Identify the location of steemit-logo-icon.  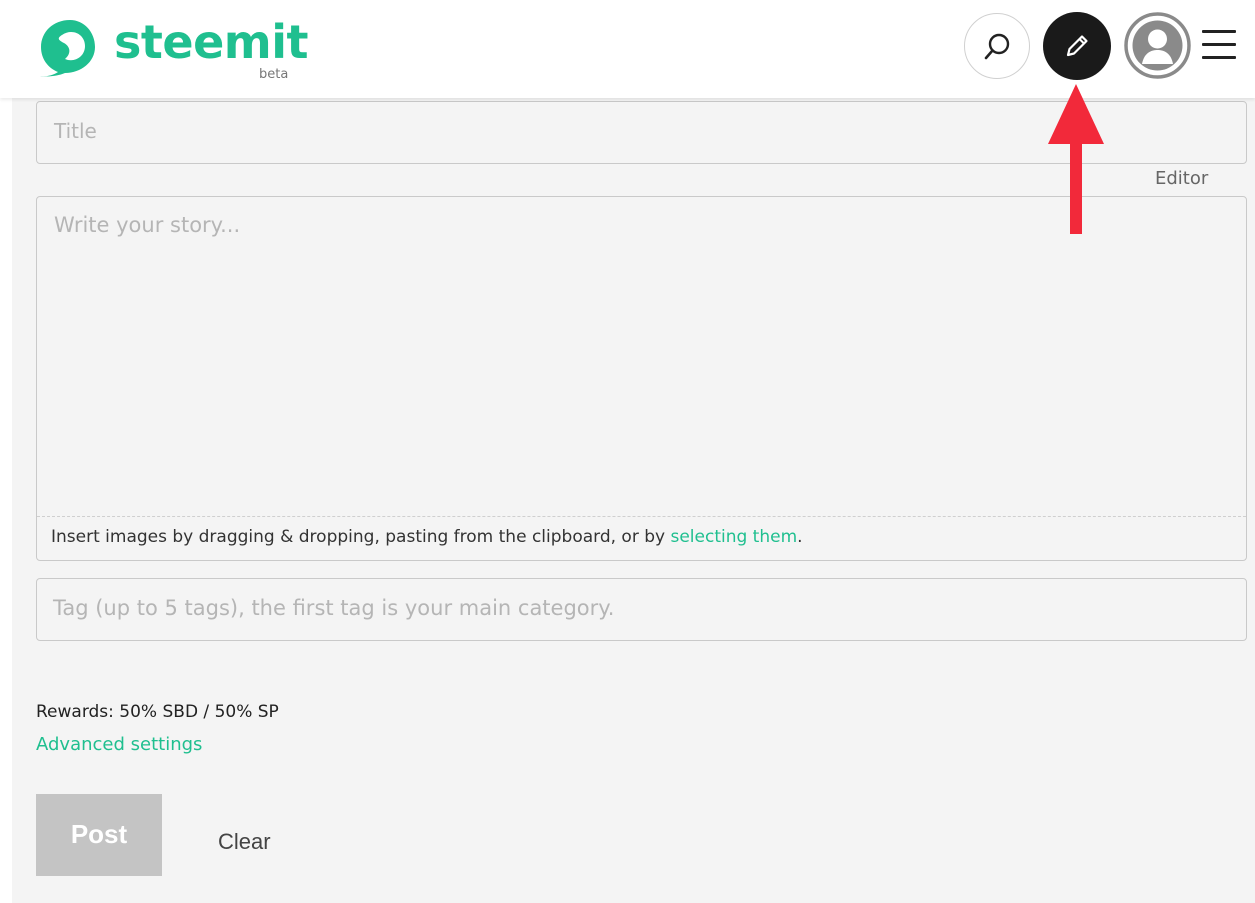
(68, 47).